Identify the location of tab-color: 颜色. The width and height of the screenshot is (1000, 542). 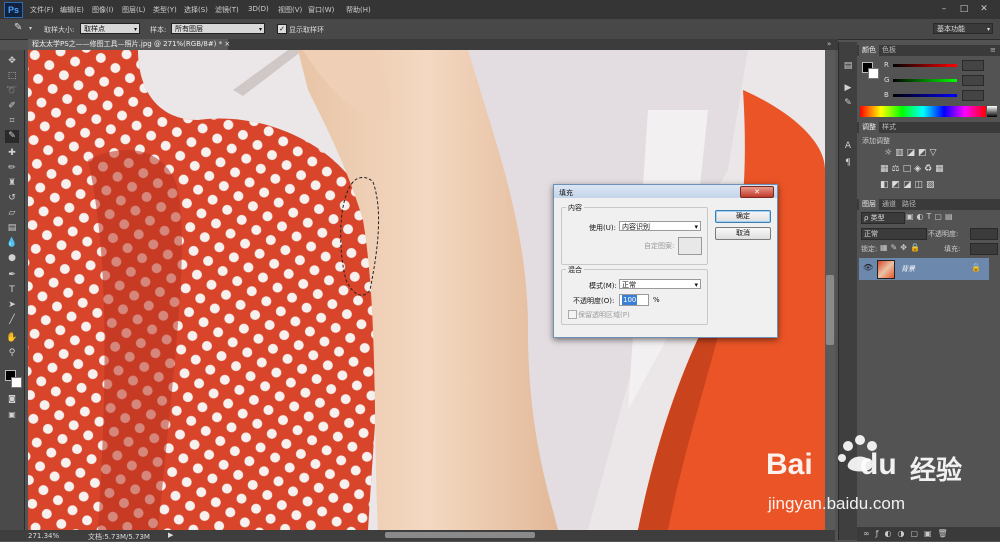
(869, 50).